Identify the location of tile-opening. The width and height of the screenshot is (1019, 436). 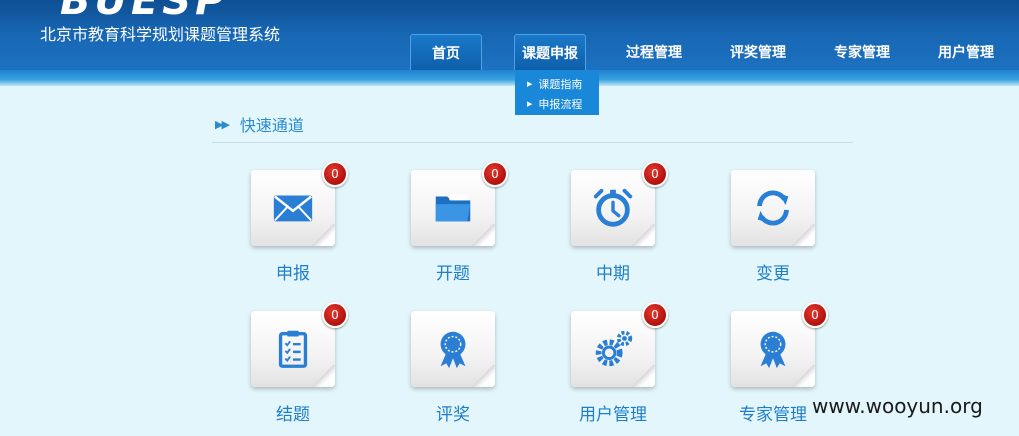
(453, 208).